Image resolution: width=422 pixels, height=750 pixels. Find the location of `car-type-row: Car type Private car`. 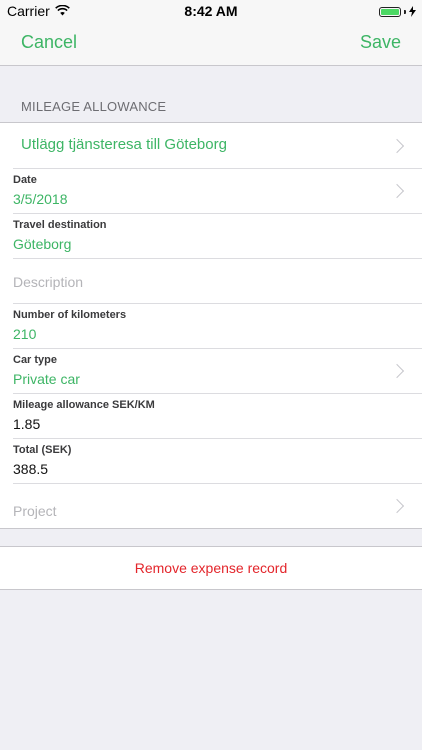

car-type-row: Car type Private car is located at coordinates (211, 370).